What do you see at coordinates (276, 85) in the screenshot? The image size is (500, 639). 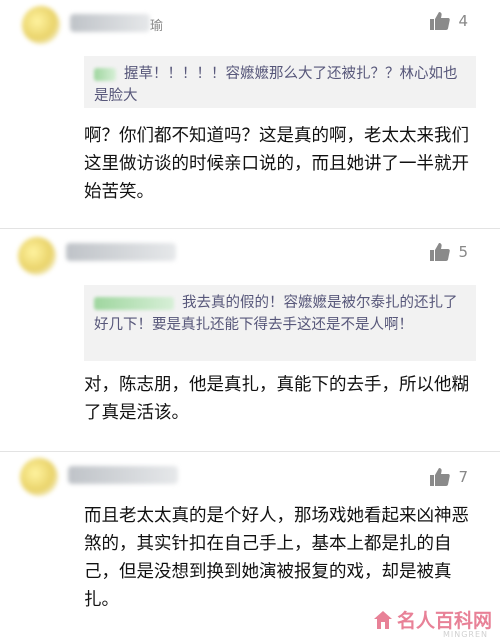 I see `quoted-text: 握草！！！！！容嬷嬷那么大了还被扎？？林心如也是脸大` at bounding box center [276, 85].